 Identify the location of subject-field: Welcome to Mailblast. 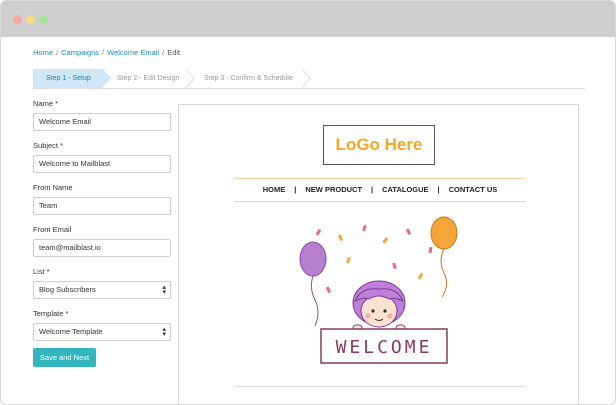
(102, 164).